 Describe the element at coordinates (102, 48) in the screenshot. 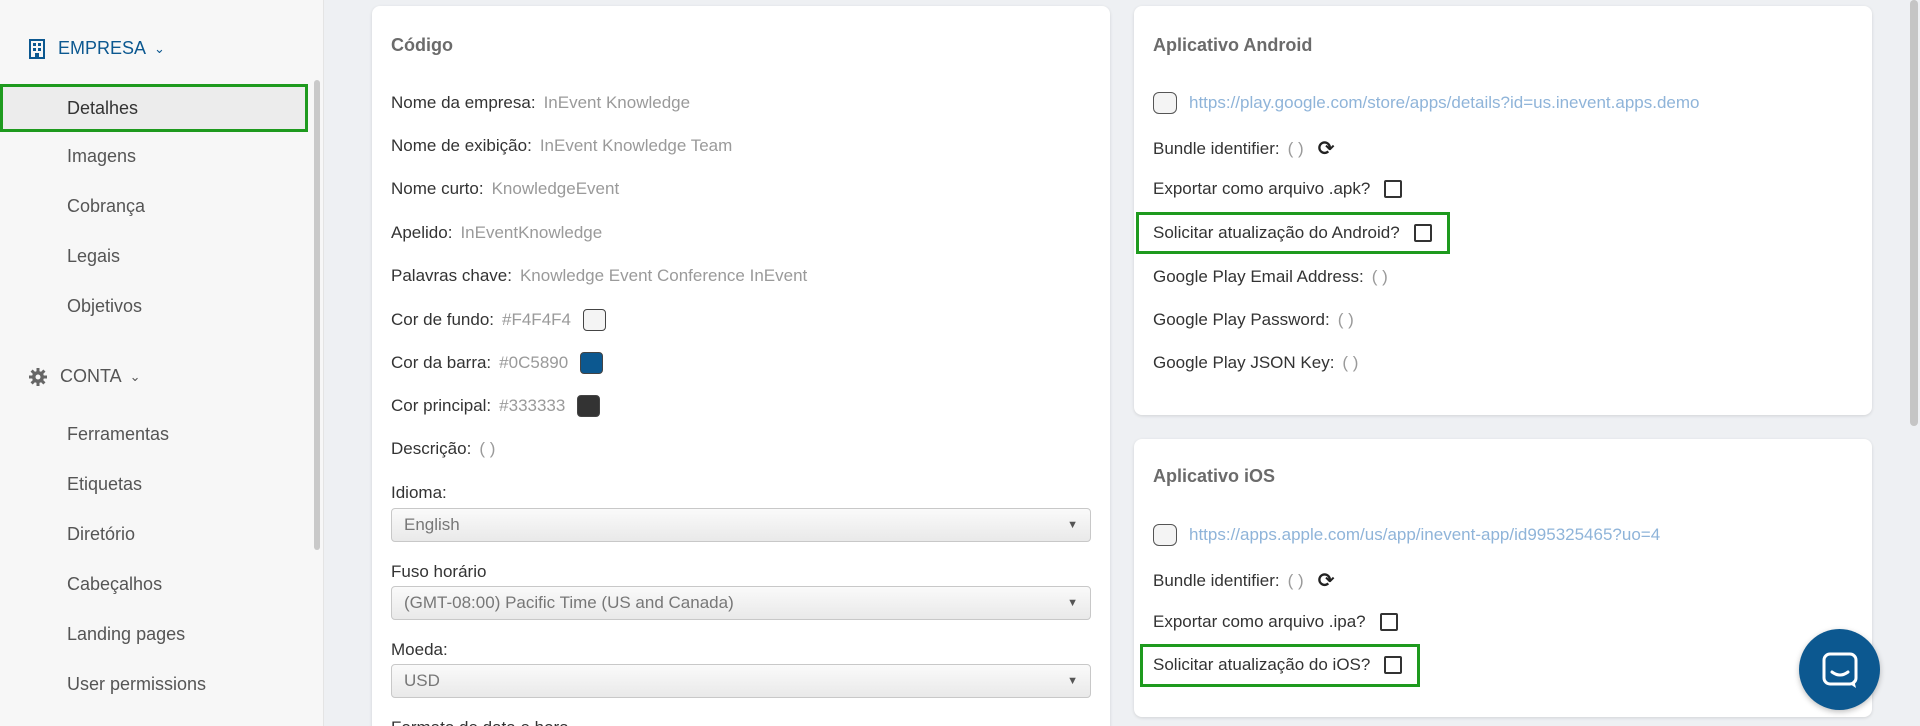

I see `section-empresa-label: EMPRESA` at that location.